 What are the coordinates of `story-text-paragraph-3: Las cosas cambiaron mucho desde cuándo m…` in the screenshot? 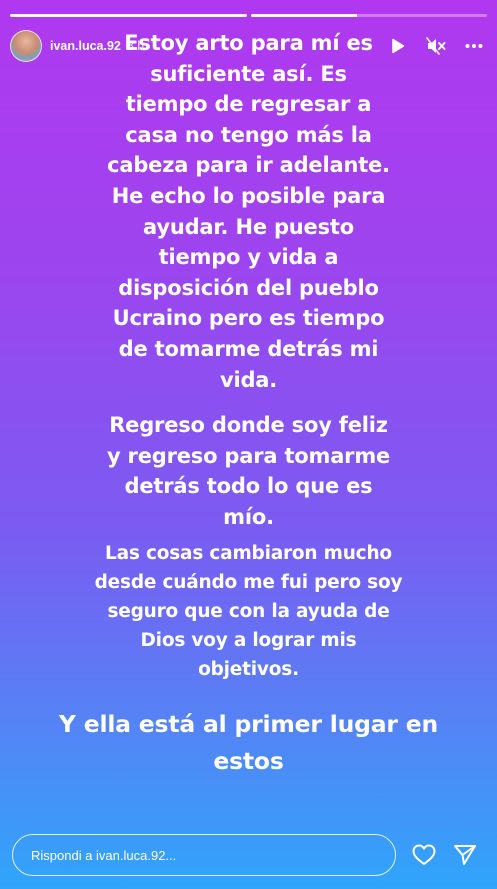 It's located at (248, 611).